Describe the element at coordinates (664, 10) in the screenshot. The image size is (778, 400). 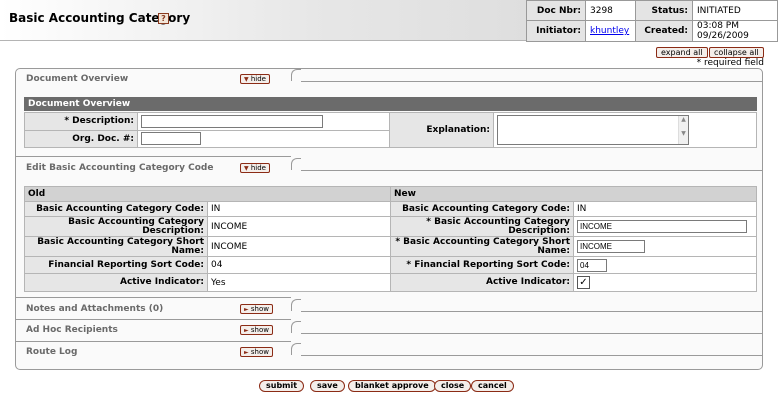
I see `status-label: Status:` at that location.